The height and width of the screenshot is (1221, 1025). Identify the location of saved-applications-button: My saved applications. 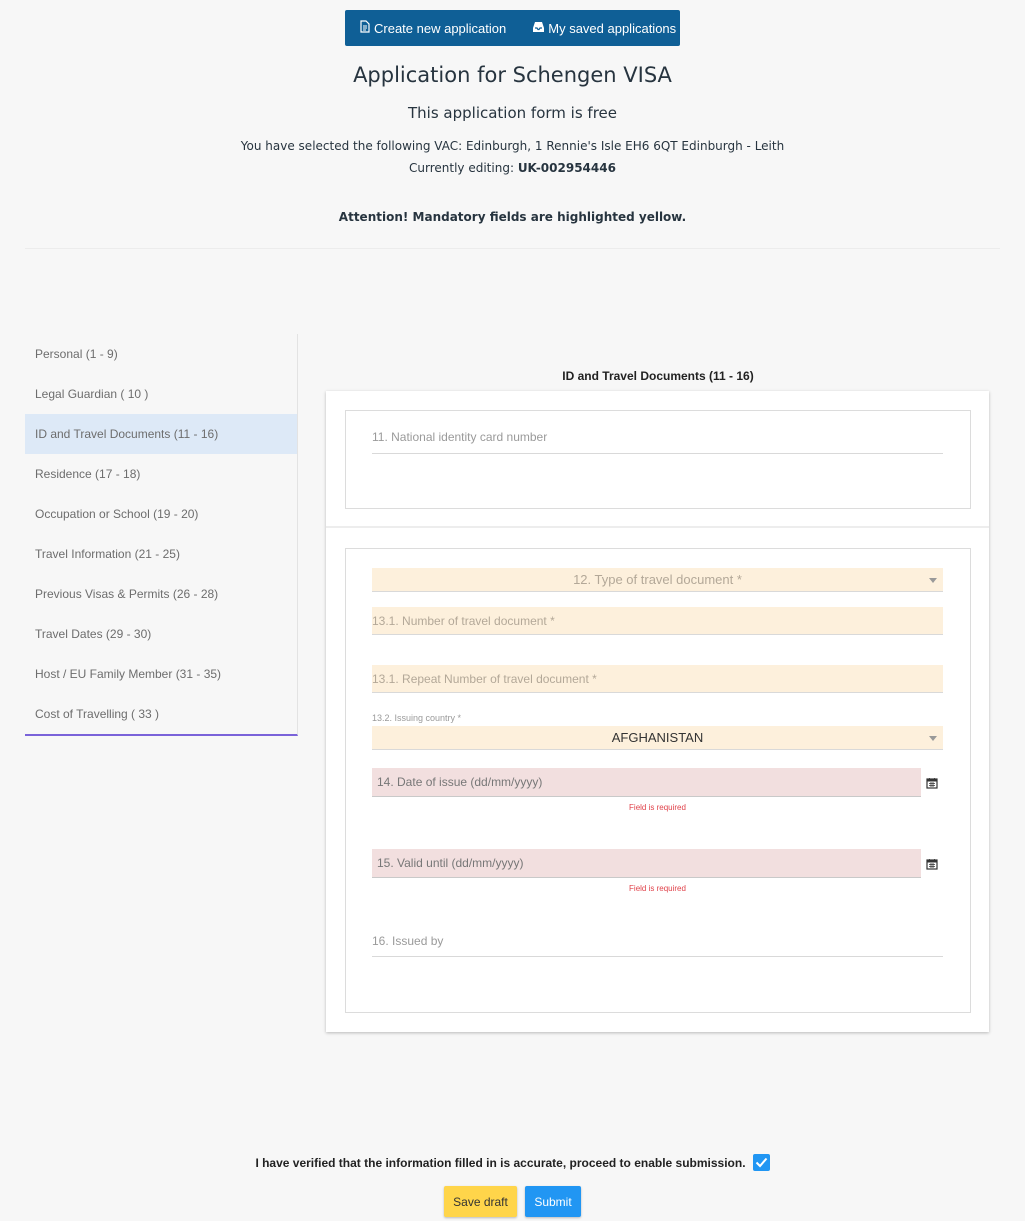
(591, 28).